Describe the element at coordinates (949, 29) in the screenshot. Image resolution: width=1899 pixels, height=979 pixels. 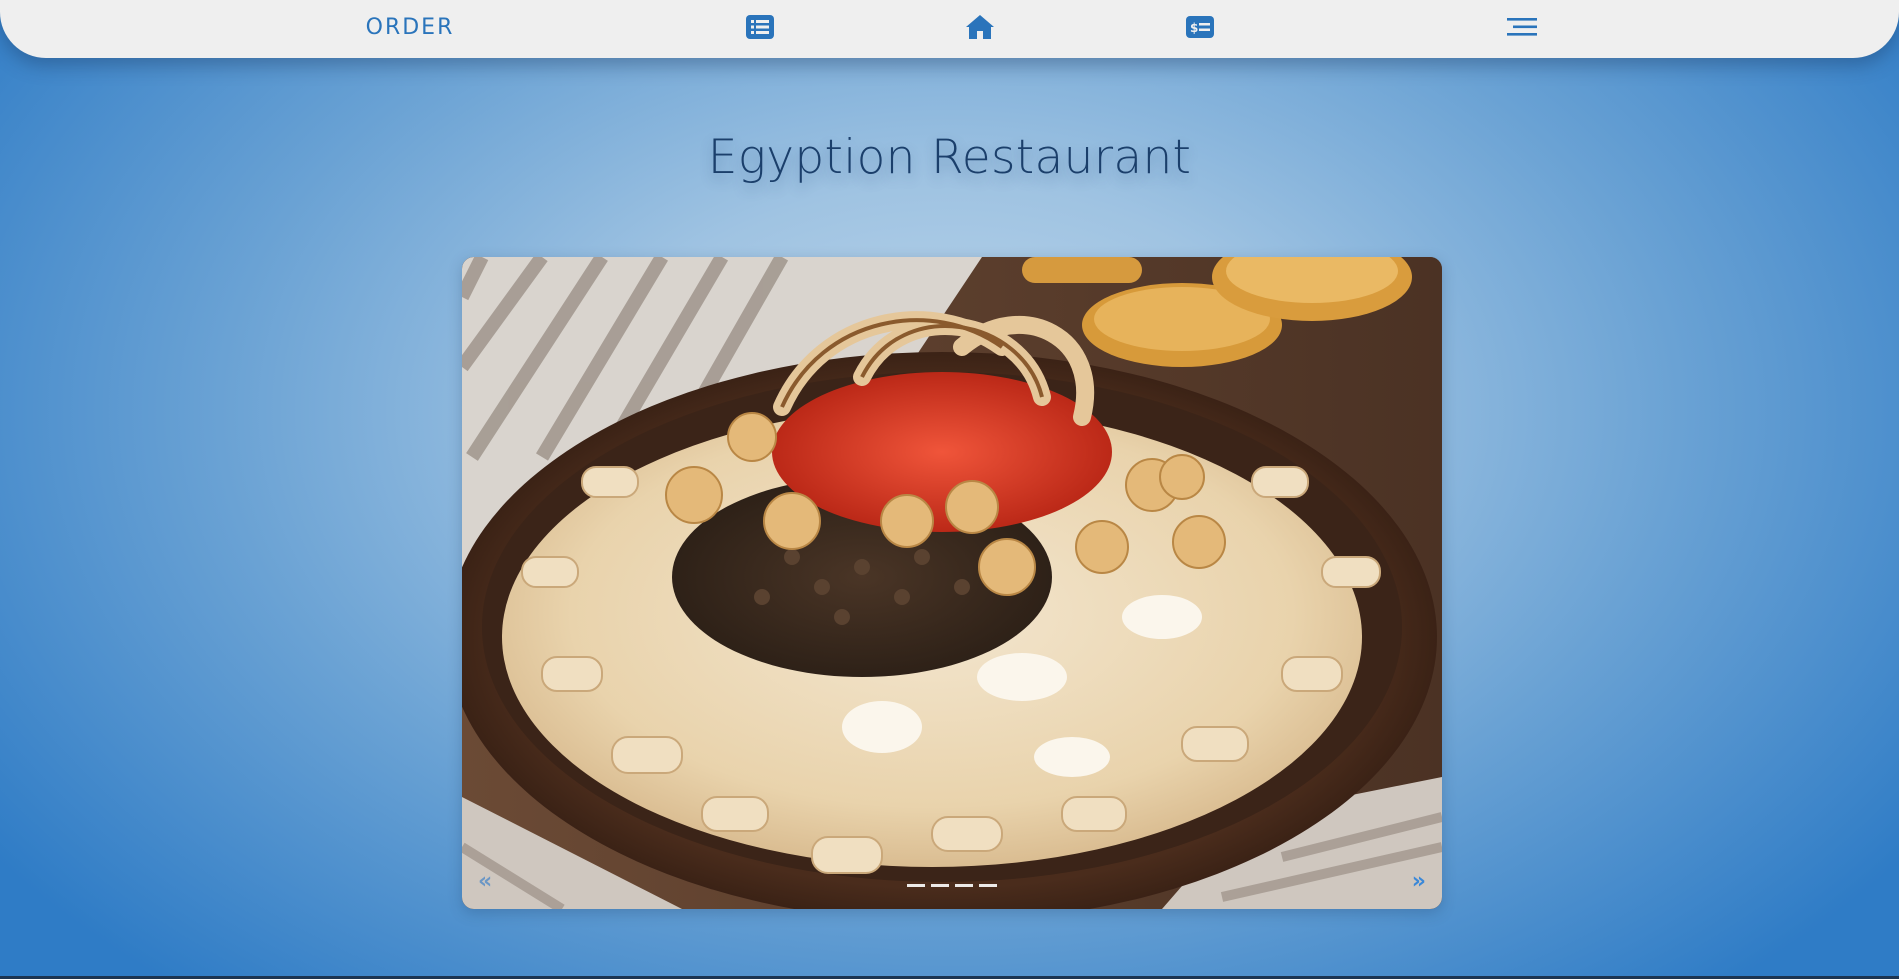
I see `top-navbar: ORDER $` at that location.